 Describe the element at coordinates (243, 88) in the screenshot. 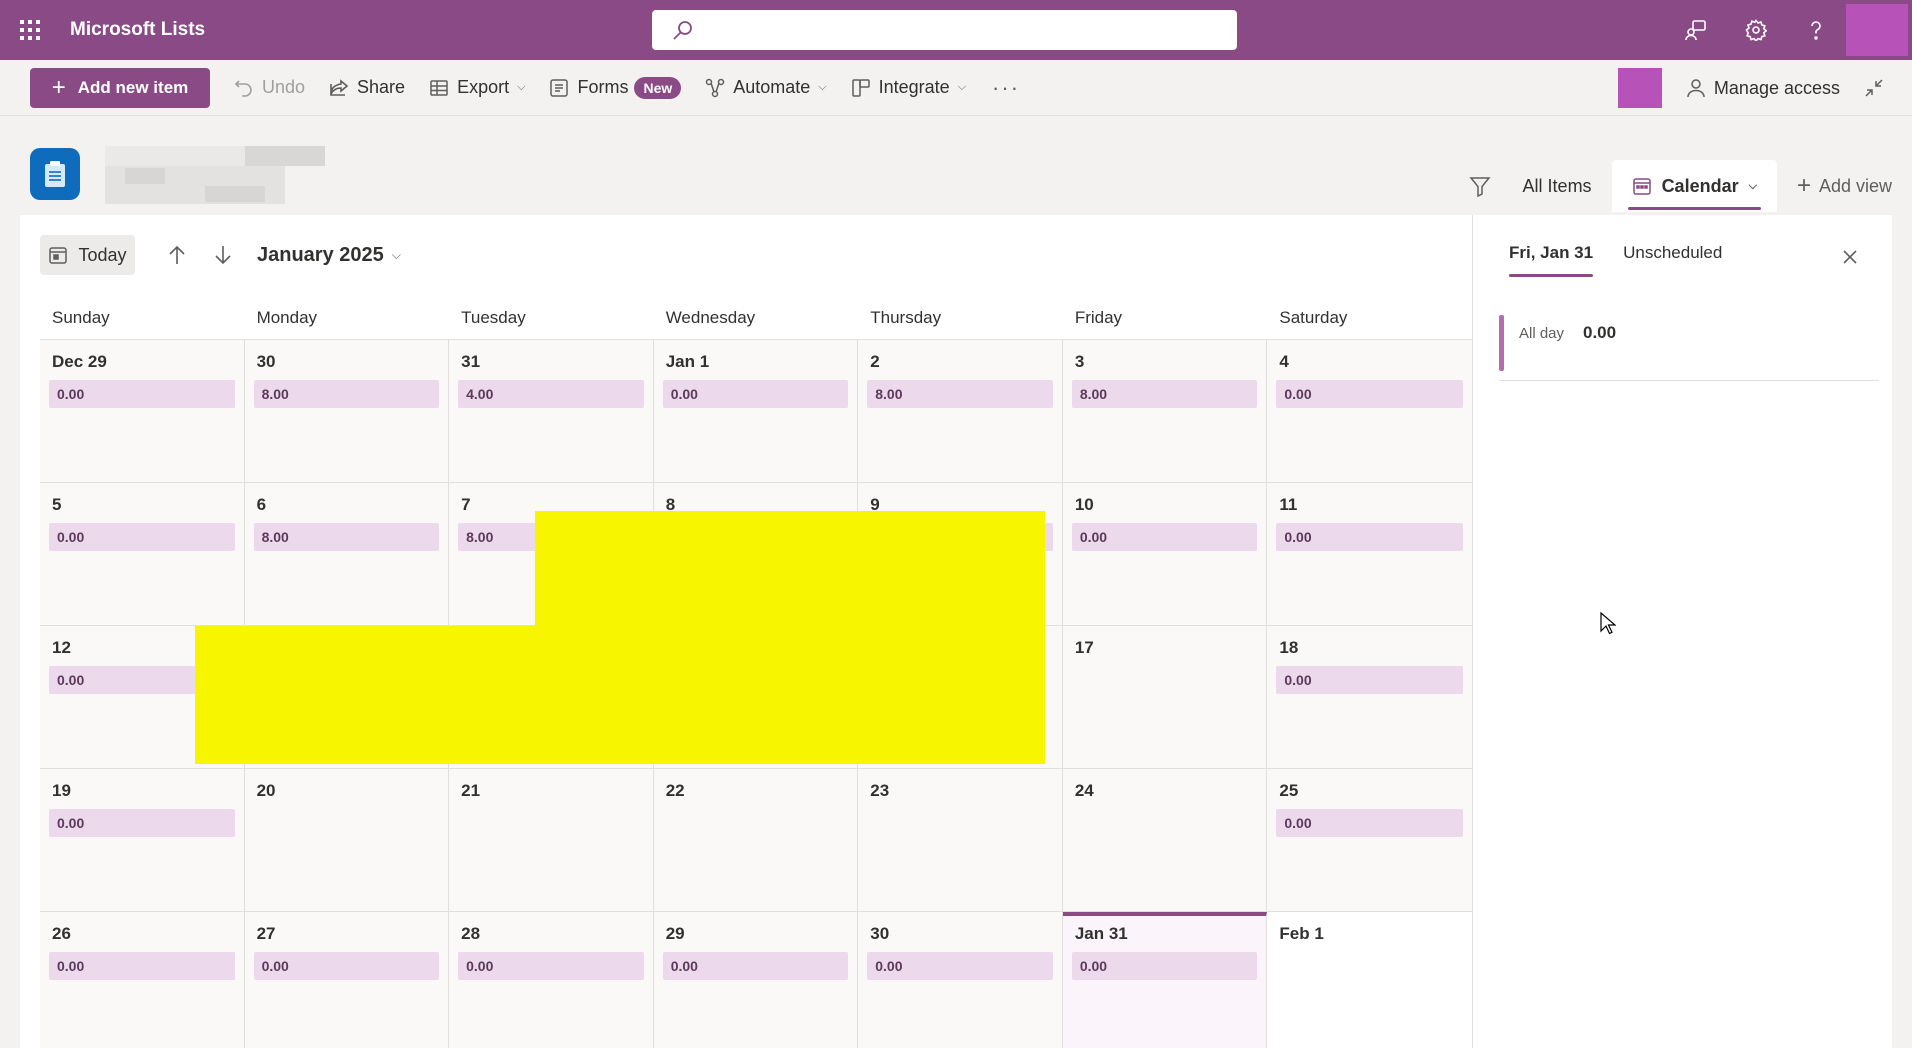

I see `undo-icon` at that location.